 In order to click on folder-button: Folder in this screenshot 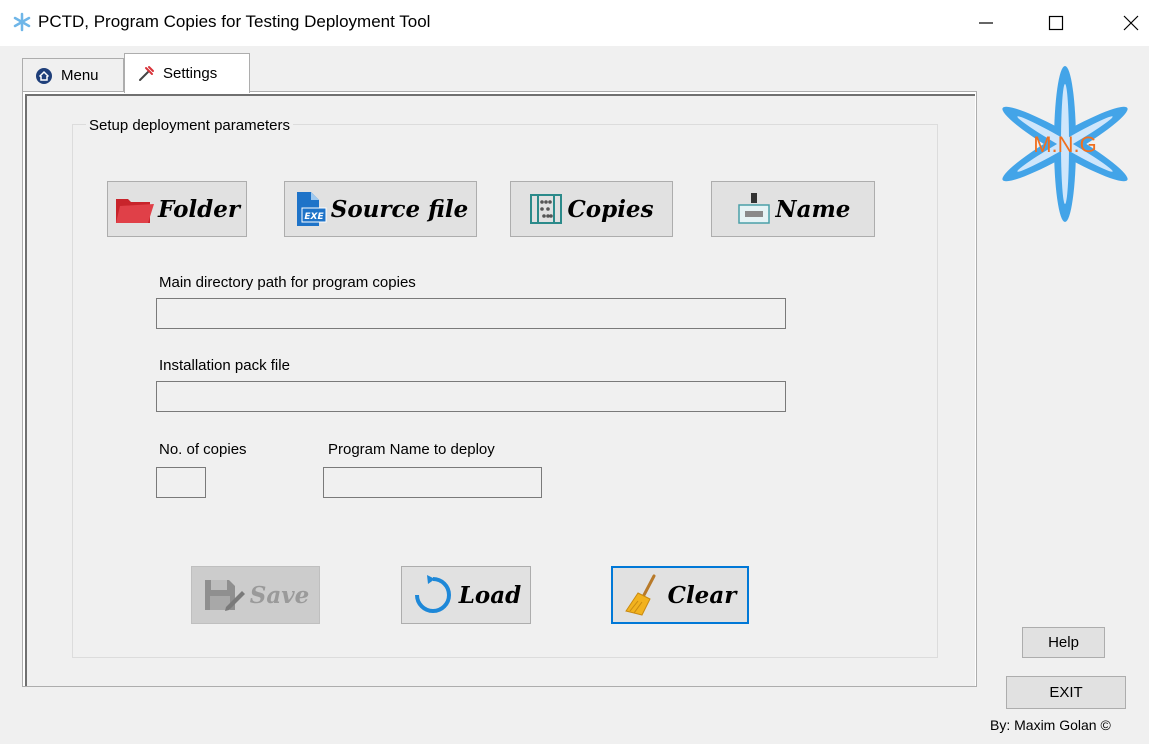, I will do `click(177, 209)`.